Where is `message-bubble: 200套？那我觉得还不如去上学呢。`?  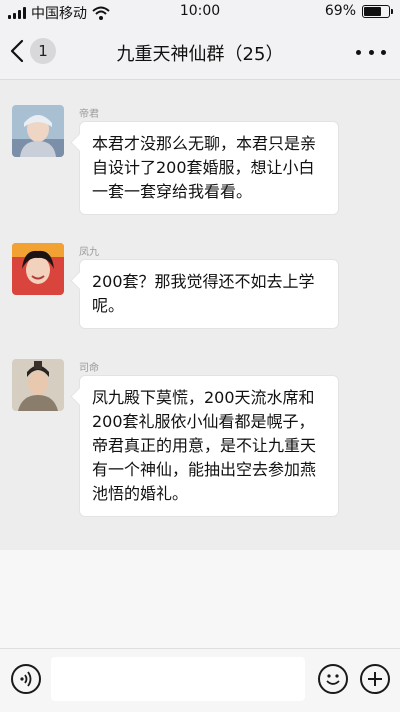 message-bubble: 200套？那我觉得还不如去上学呢。 is located at coordinates (209, 294).